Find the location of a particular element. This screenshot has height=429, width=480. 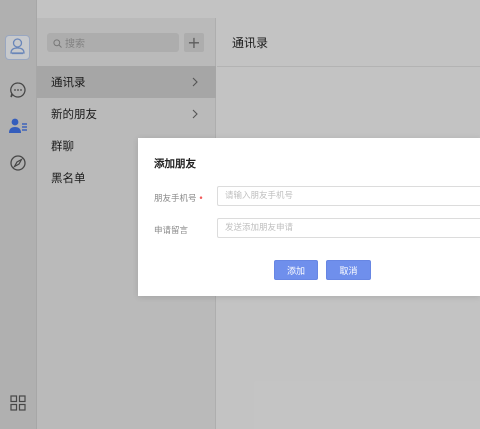

phone-label: 朋友手机号 • is located at coordinates (179, 198).